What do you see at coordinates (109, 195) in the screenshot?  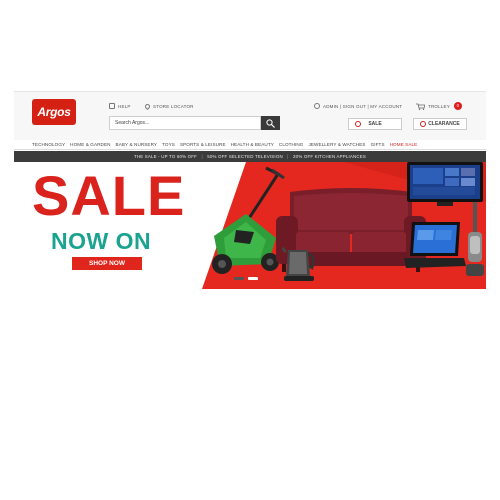 I see `sale-headline: SALE` at bounding box center [109, 195].